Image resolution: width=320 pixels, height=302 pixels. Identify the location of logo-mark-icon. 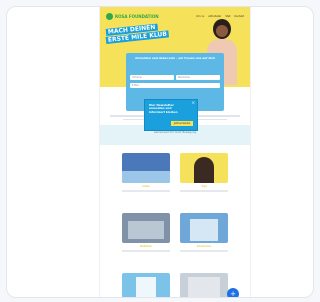
(109, 16).